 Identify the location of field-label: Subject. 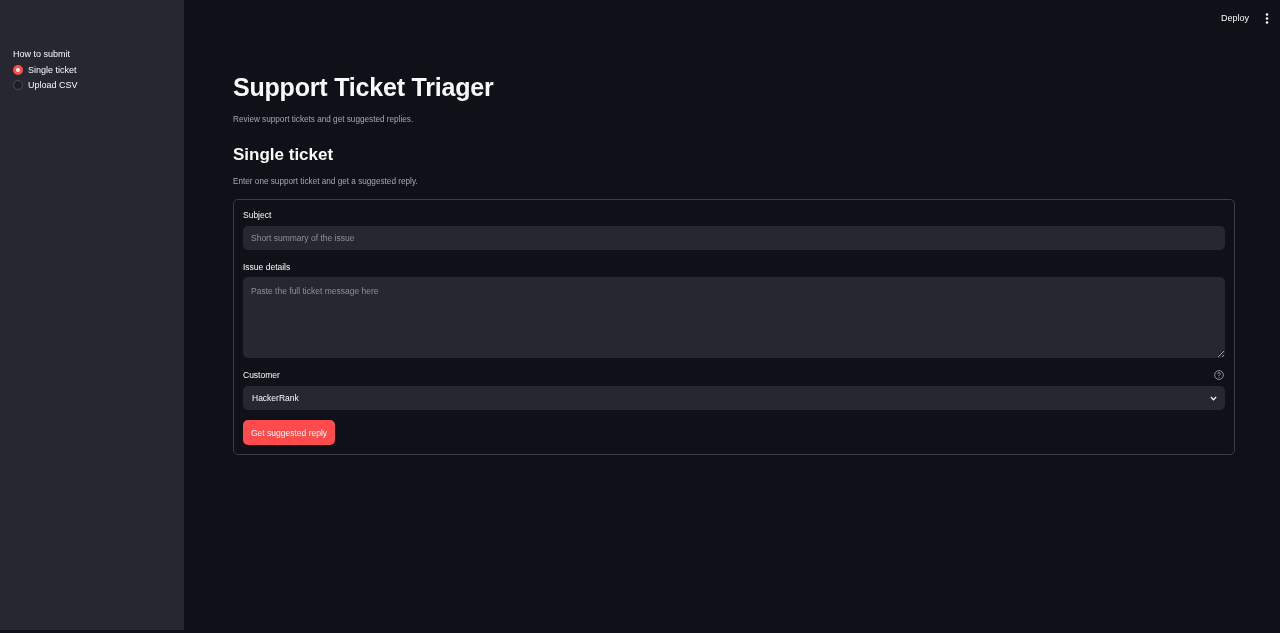
(257, 215).